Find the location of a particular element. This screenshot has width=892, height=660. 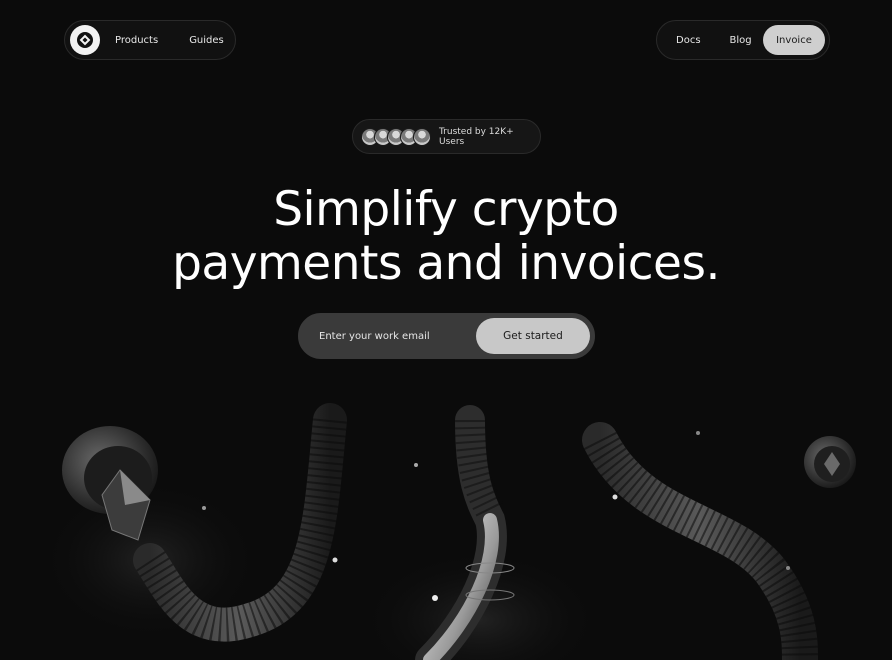

nav-link-docs: Docs is located at coordinates (688, 40).